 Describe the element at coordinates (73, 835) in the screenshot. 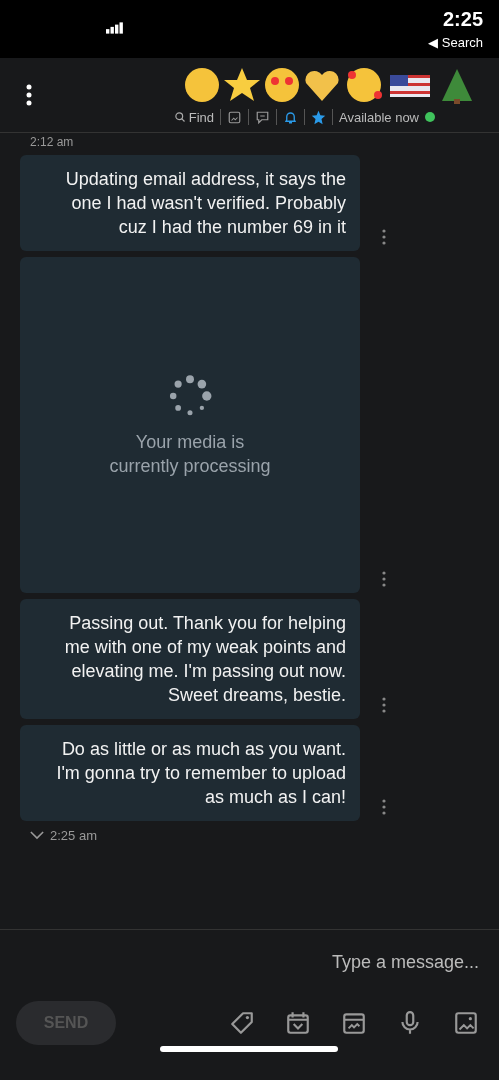

I see `message-time: 2:25 am` at that location.